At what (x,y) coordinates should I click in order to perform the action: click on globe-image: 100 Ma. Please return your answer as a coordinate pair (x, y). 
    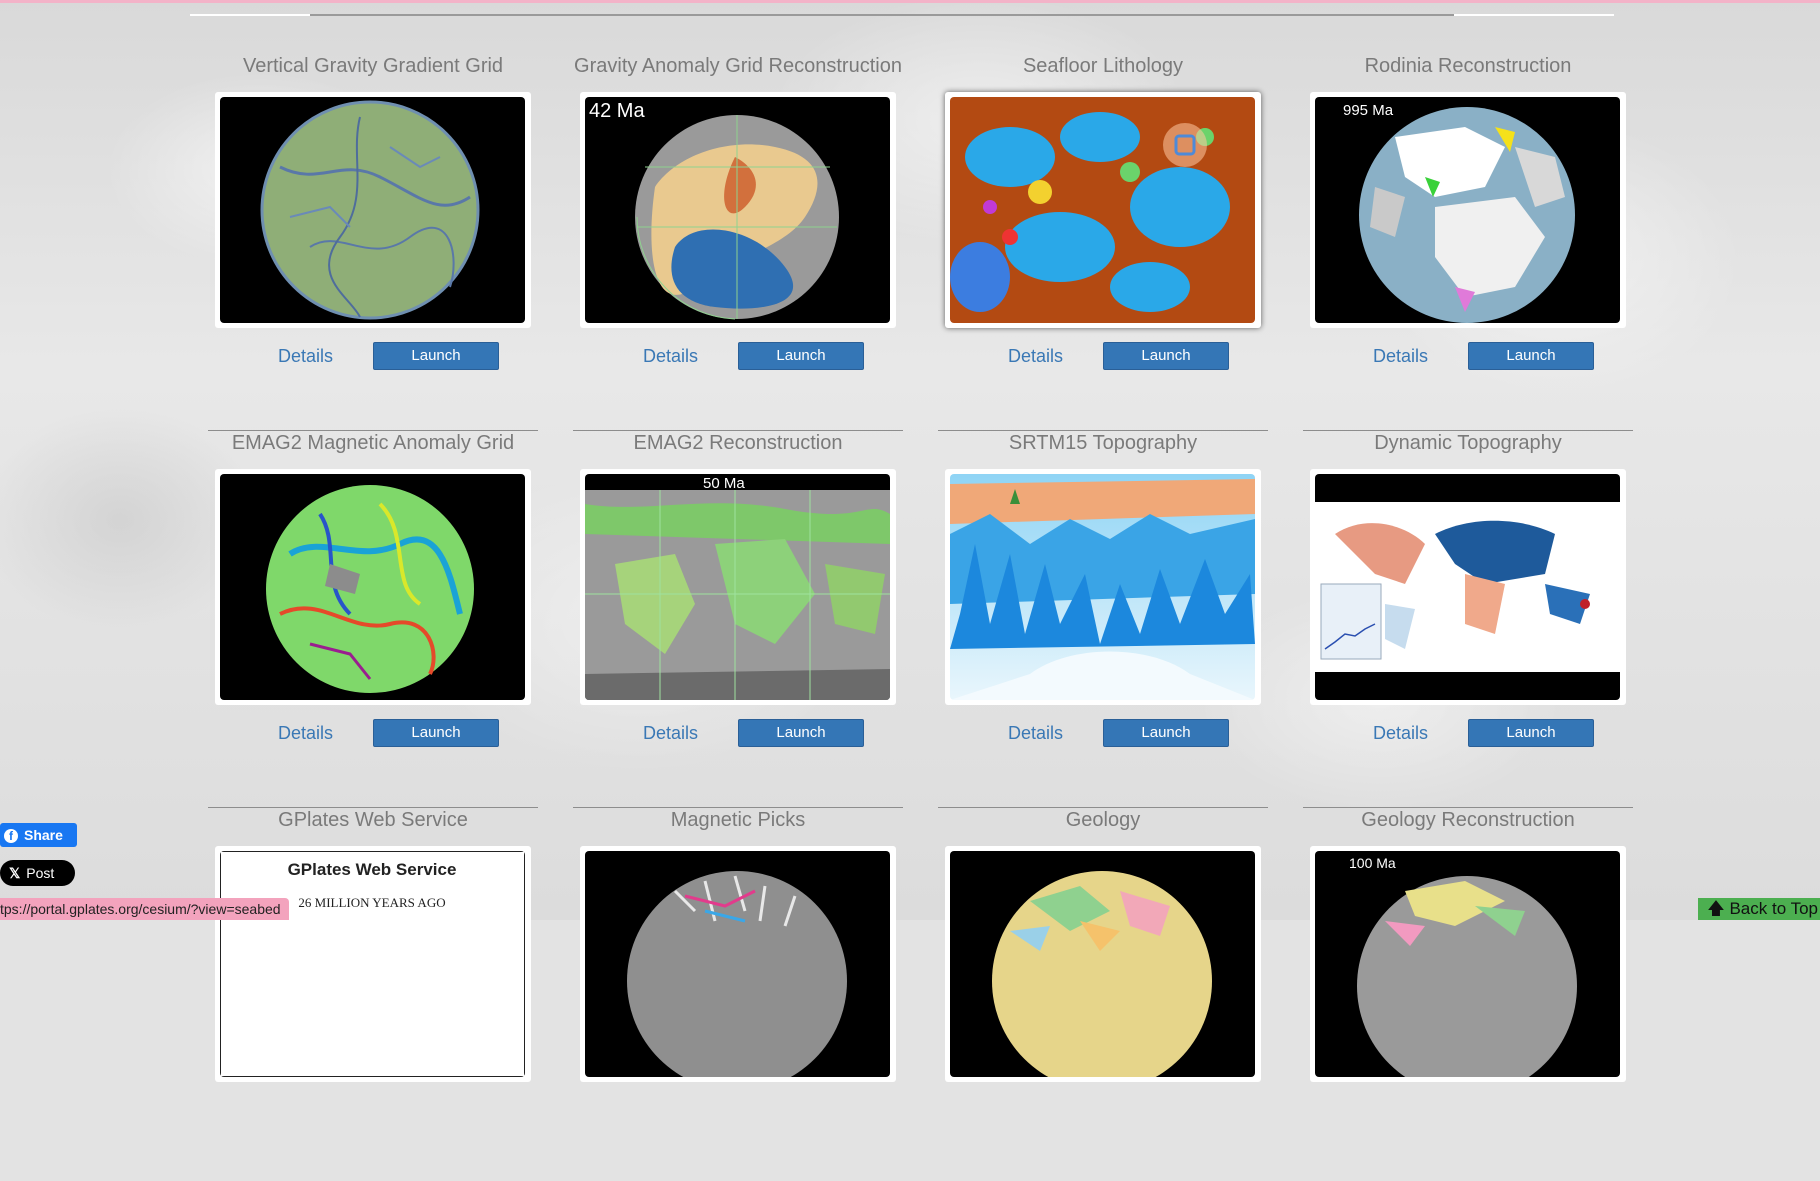
    Looking at the image, I should click on (1467, 964).